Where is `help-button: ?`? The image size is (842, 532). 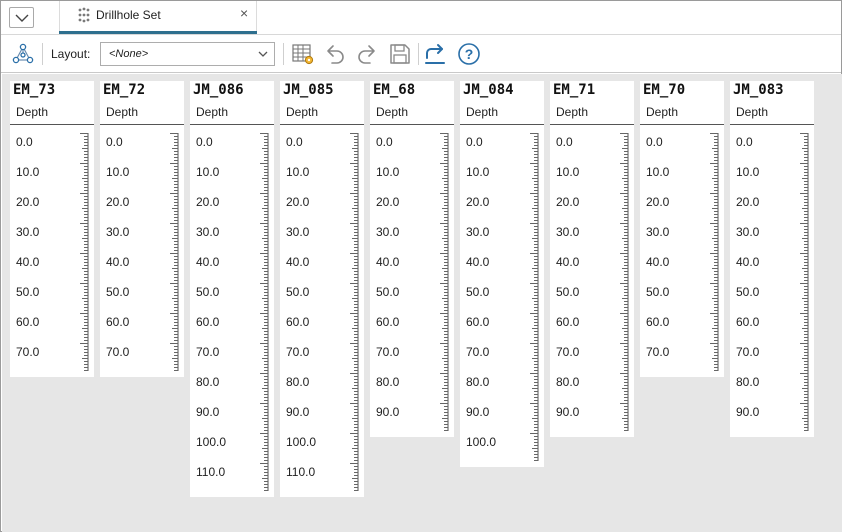
help-button: ? is located at coordinates (469, 54).